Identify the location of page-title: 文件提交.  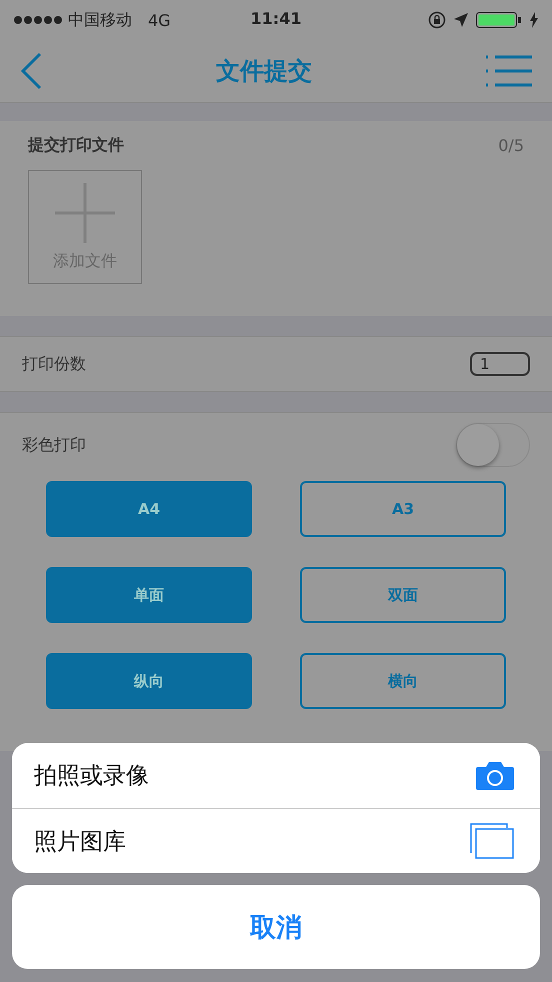
(264, 71).